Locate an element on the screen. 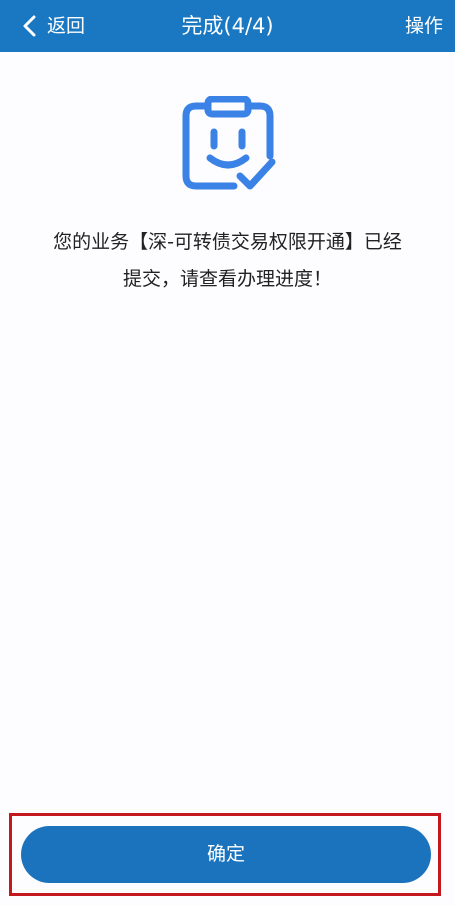 This screenshot has width=455, height=906. operation-button: 操作 is located at coordinates (424, 26).